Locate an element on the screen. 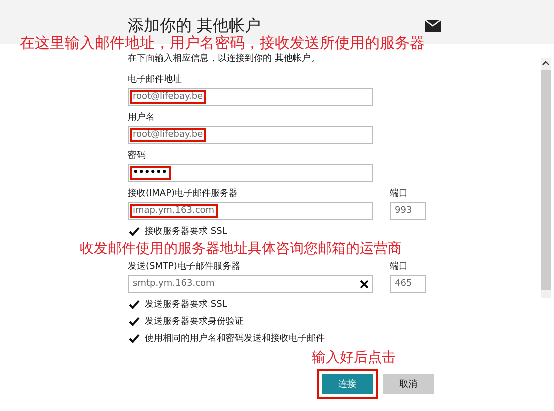  clear-icon is located at coordinates (364, 284).